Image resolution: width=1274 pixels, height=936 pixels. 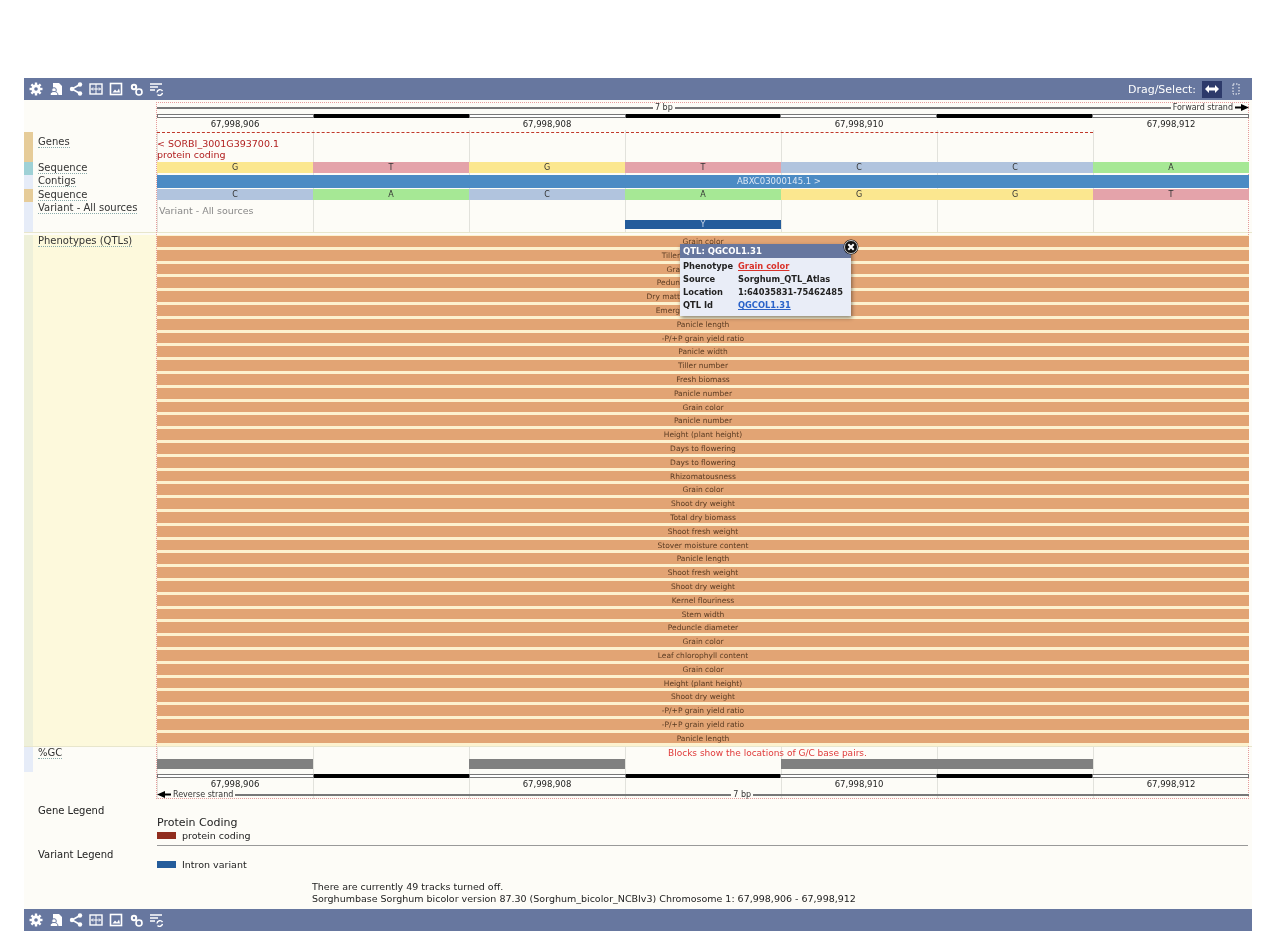 I want to click on close-icon, so click(x=851, y=247).